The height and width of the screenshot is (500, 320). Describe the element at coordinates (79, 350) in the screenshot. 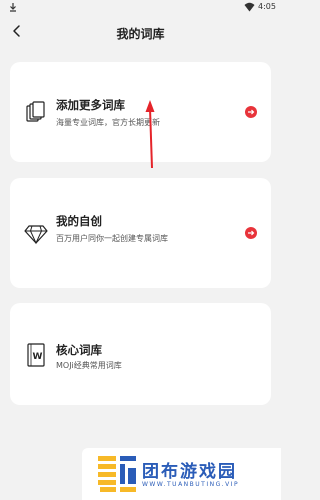

I see `card-title: 核心词库` at that location.